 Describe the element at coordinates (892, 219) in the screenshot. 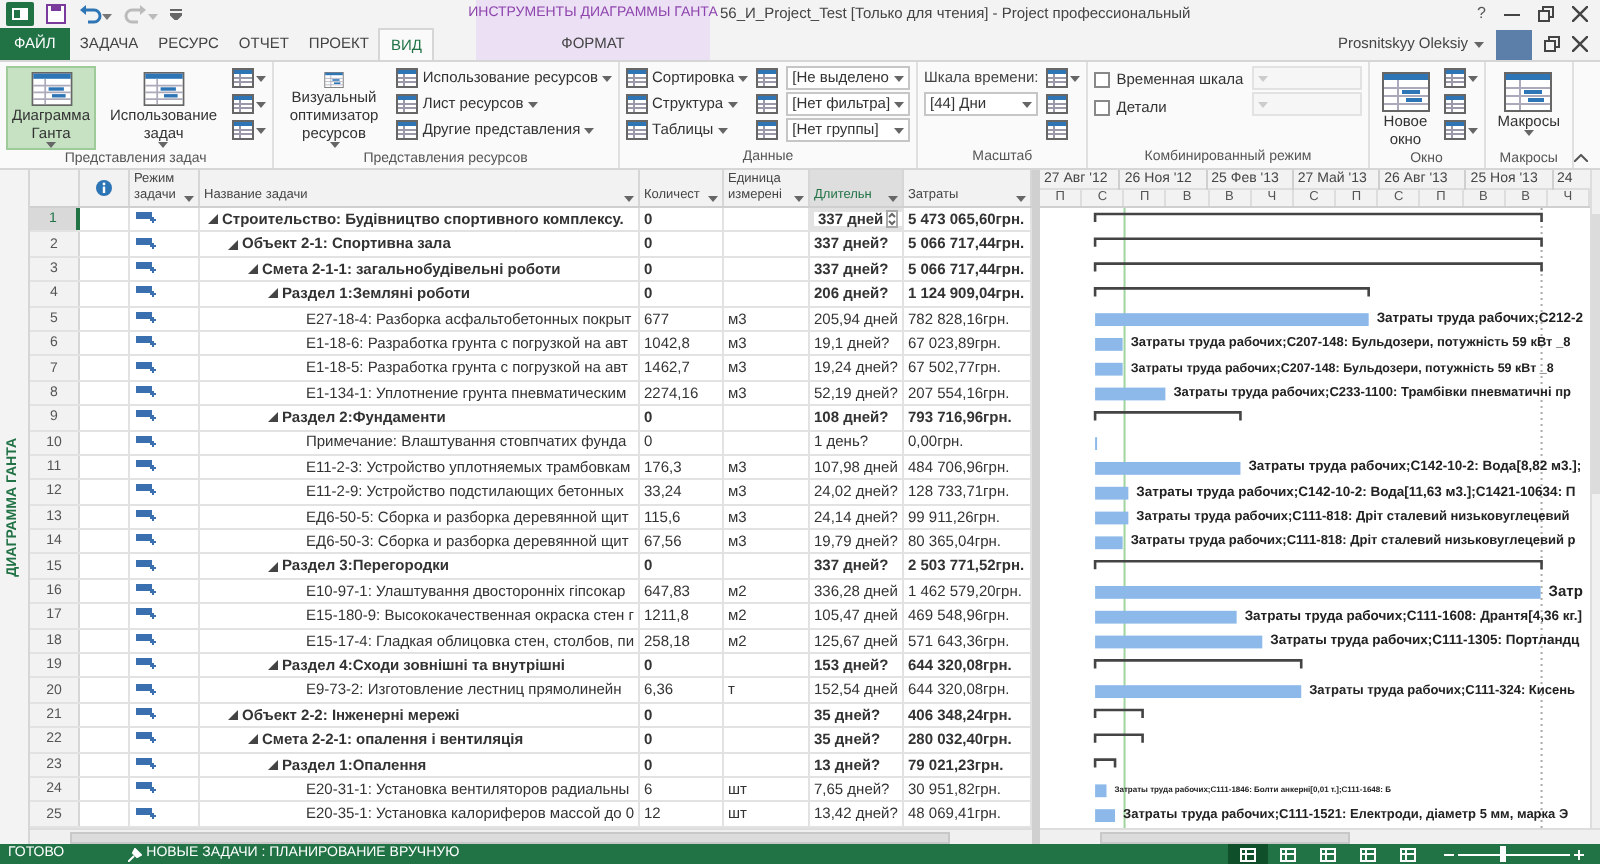

I see `spinner-icon` at that location.